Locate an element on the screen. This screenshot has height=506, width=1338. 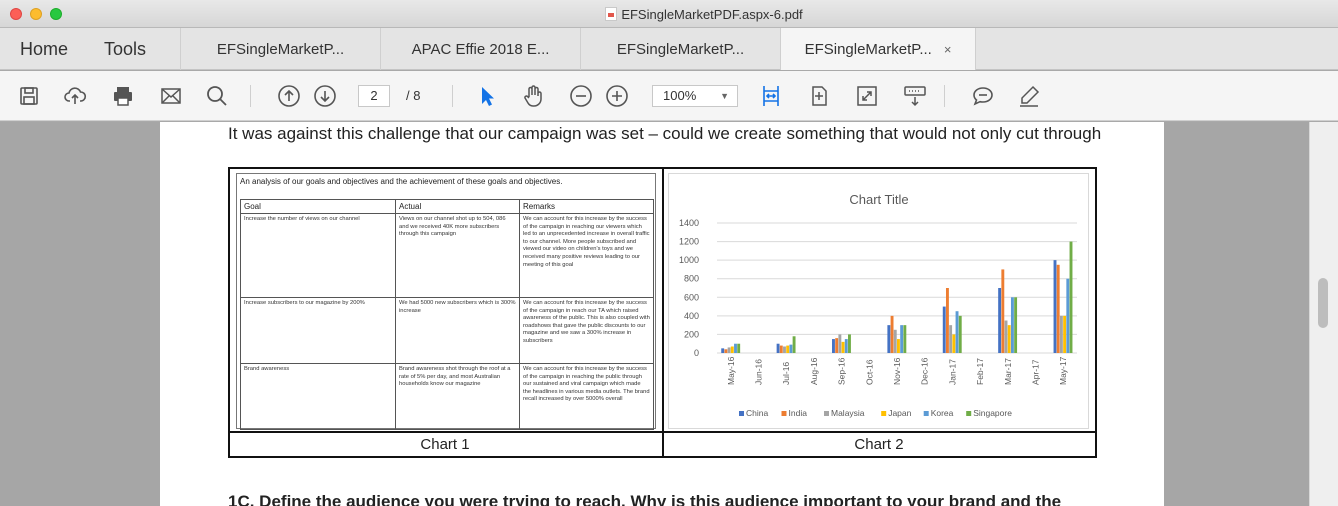
vertical-scrollbar is located at coordinates (1323, 314).